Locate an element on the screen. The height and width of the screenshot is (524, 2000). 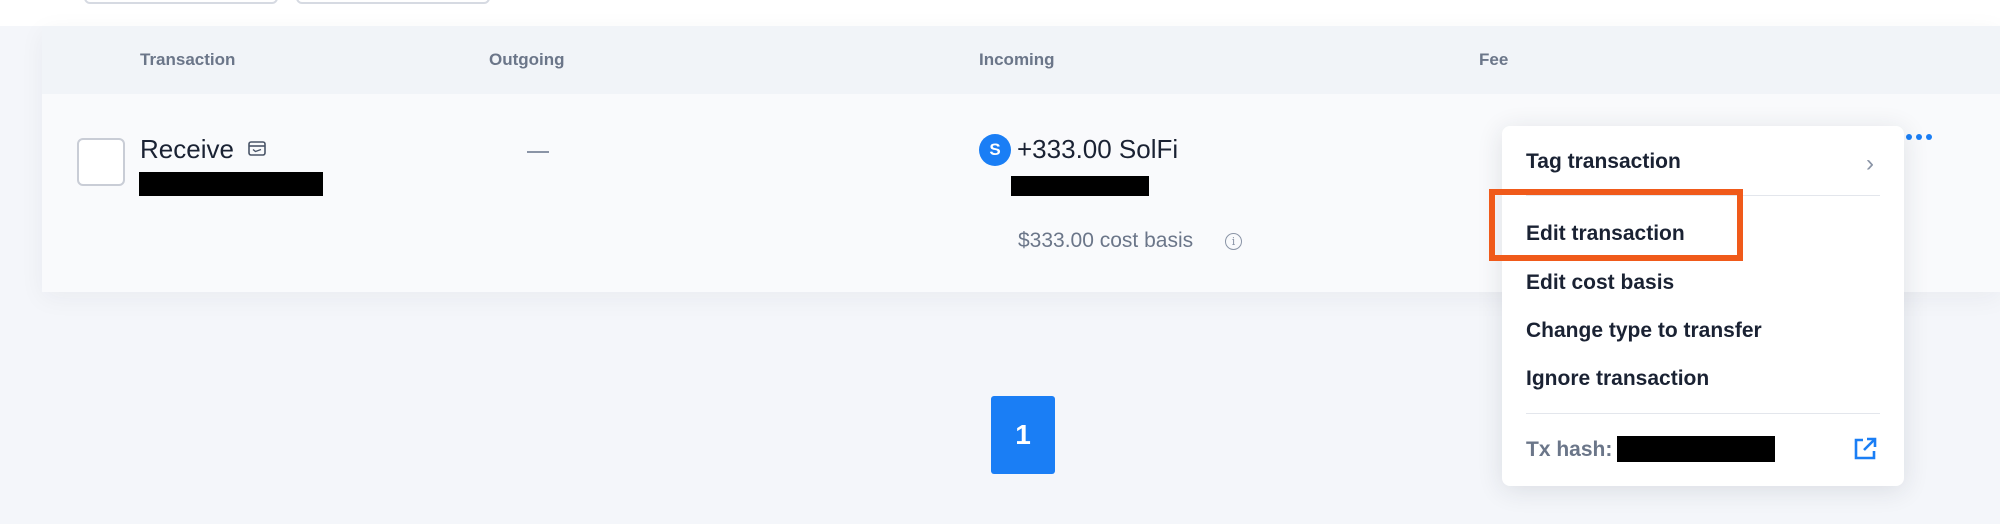
external-link-icon is located at coordinates (1865, 449).